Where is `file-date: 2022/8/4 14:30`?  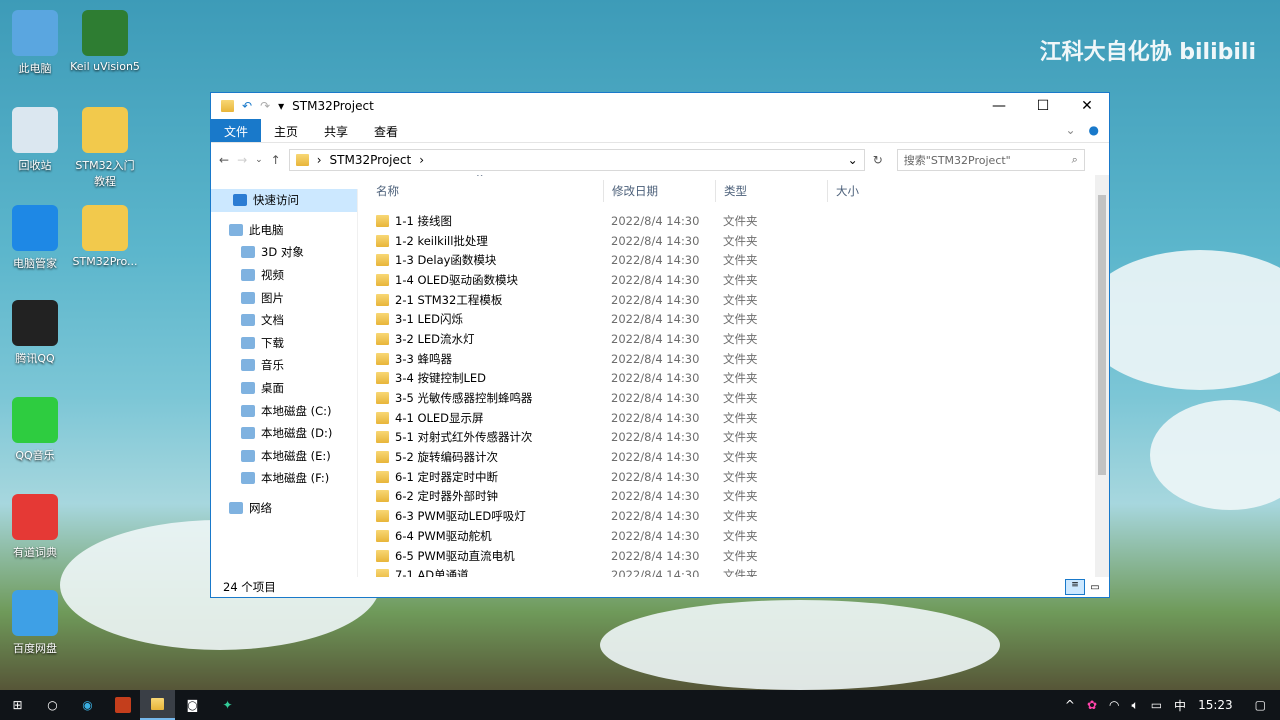
file-date: 2022/8/4 14:30 is located at coordinates (655, 378).